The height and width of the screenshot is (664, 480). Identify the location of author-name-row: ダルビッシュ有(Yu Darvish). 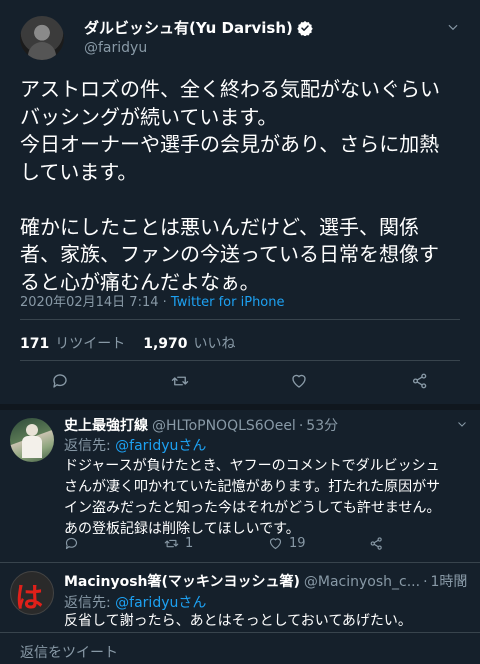
(198, 27).